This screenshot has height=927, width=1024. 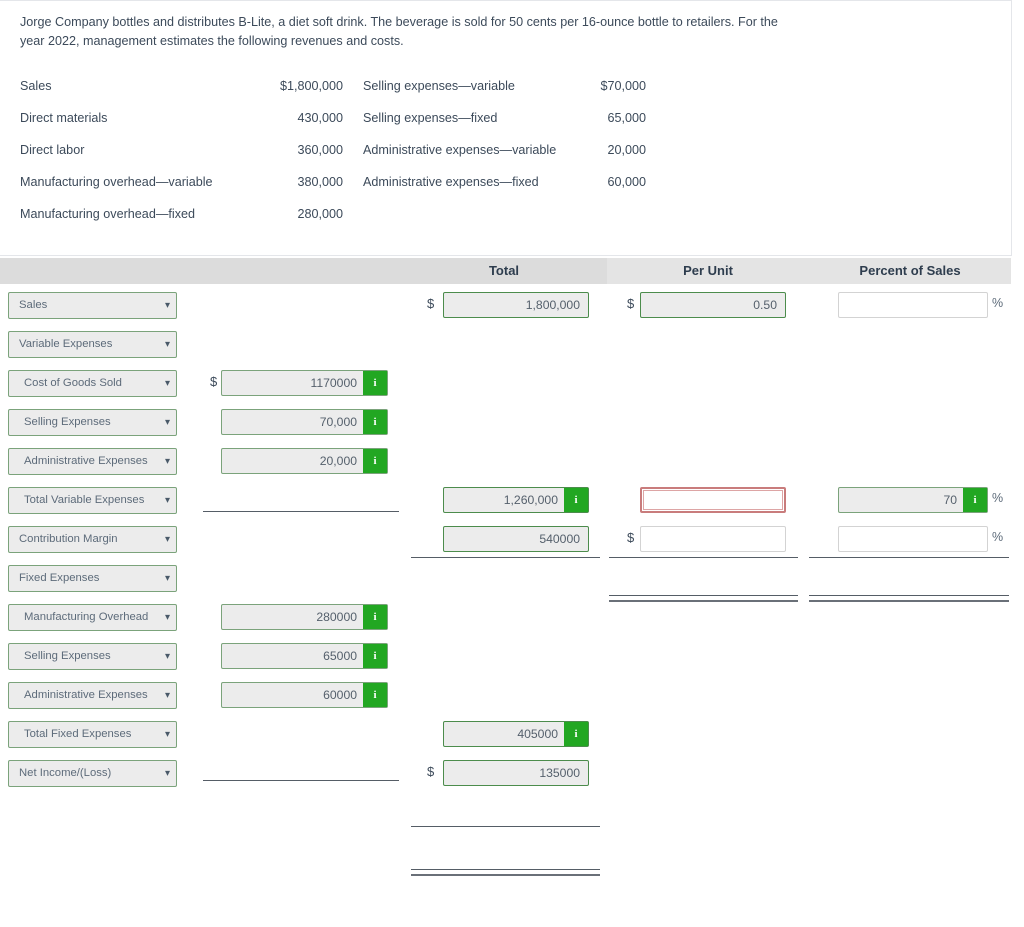 What do you see at coordinates (516, 305) in the screenshot?
I see `sales-total-input: 1,800,000` at bounding box center [516, 305].